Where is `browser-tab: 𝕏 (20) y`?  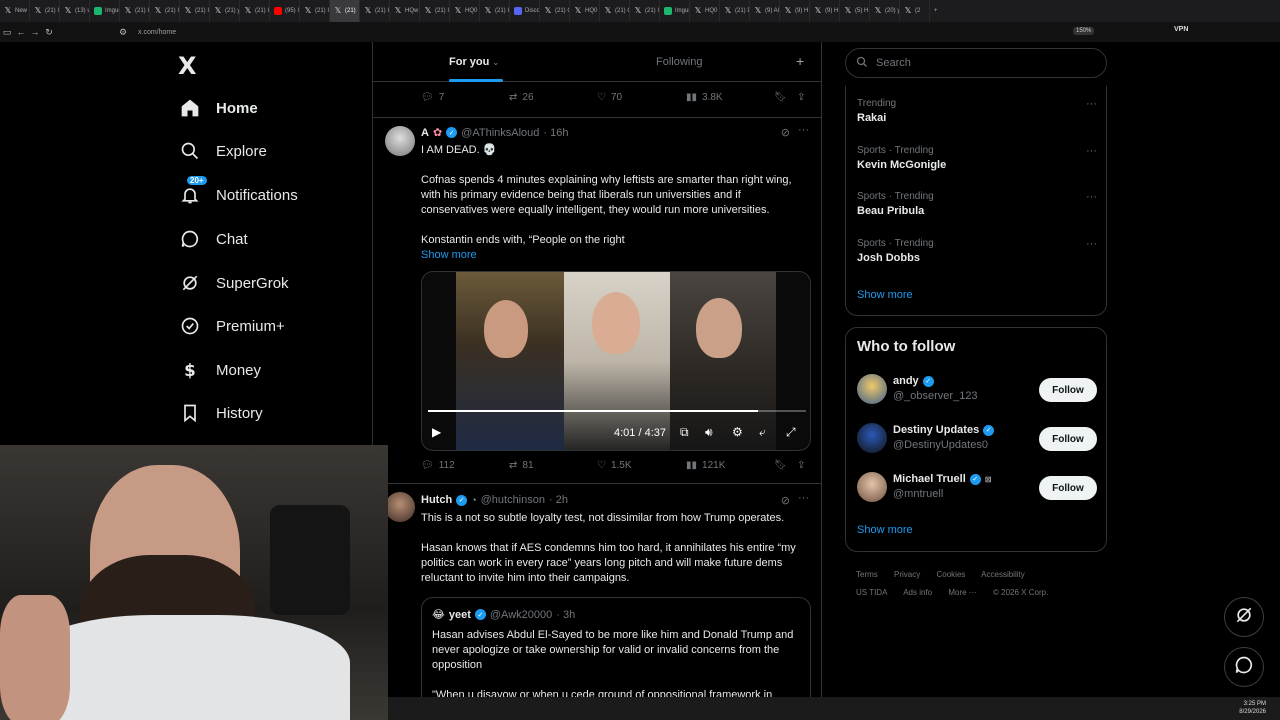
browser-tab: 𝕏 (20) y is located at coordinates (885, 11).